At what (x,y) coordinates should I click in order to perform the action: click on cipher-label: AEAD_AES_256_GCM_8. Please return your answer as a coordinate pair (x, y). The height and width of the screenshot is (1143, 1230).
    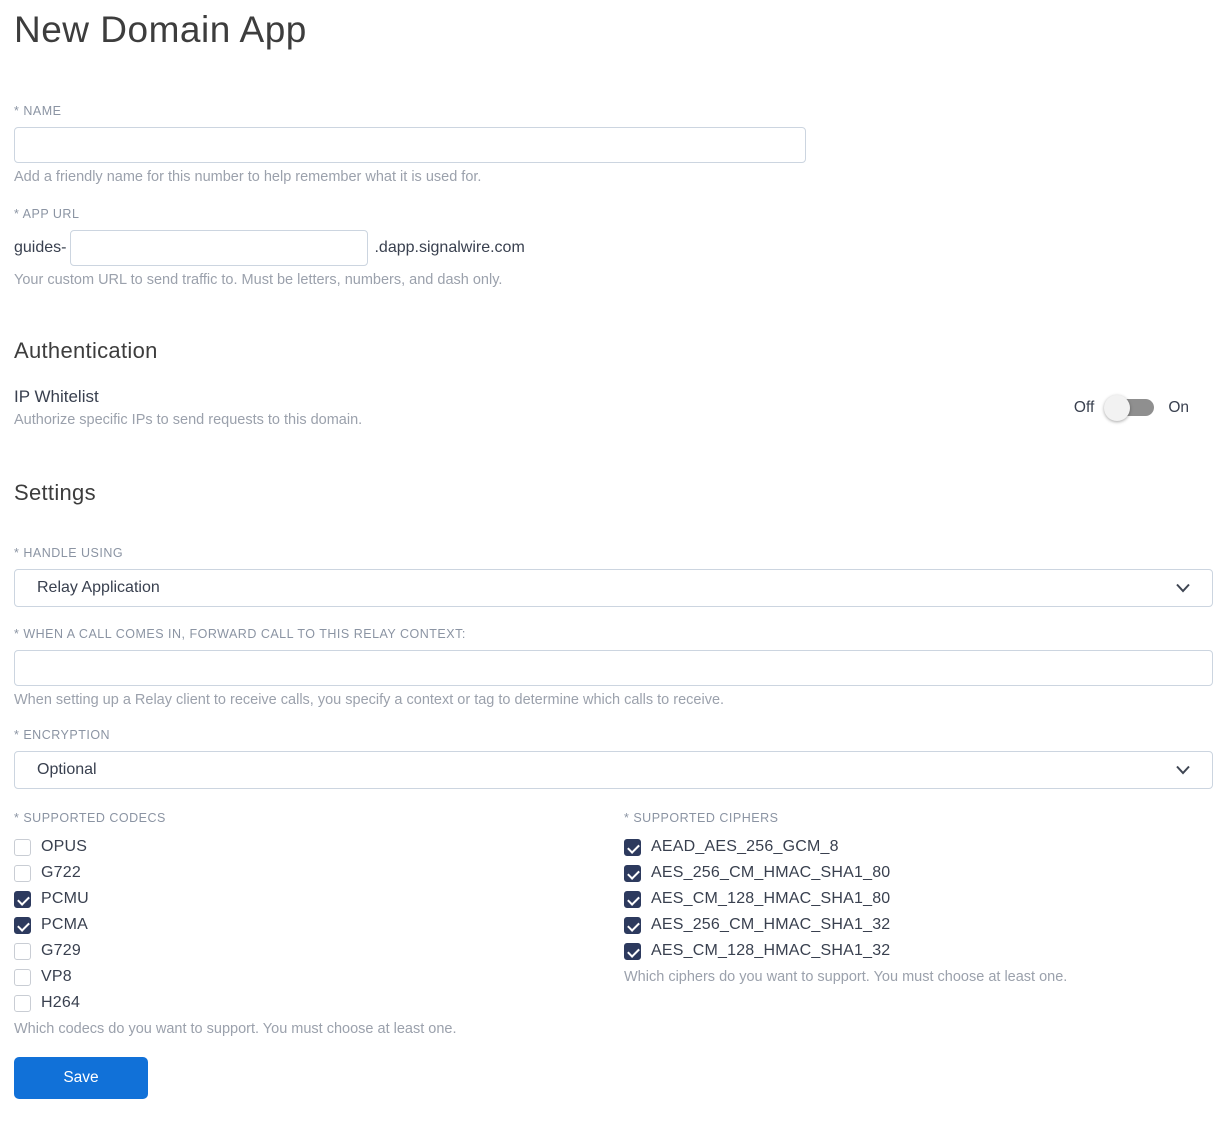
    Looking at the image, I should click on (745, 847).